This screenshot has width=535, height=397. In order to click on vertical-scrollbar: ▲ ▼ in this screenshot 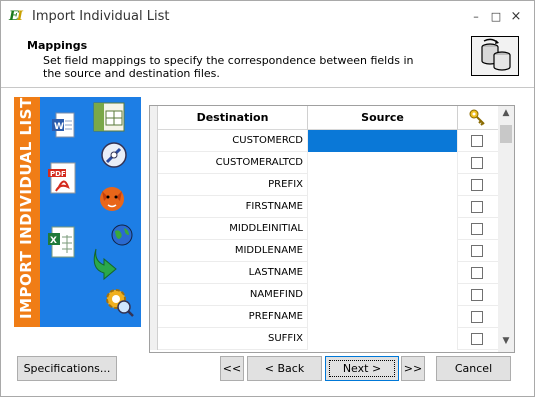, I will do `click(506, 229)`.